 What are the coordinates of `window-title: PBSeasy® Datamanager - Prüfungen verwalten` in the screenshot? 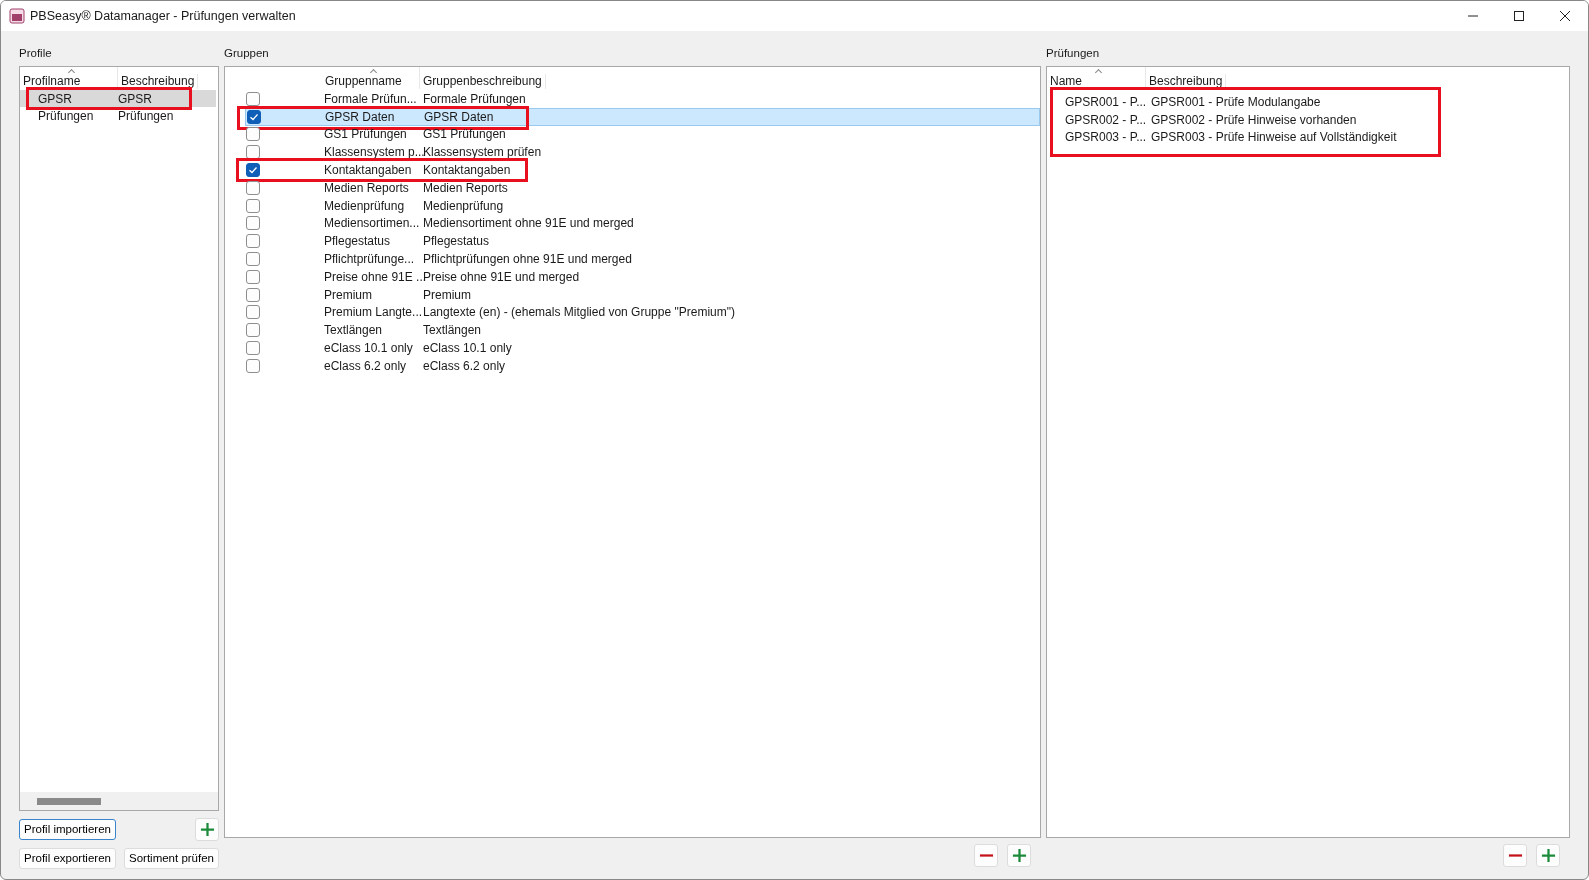 It's located at (163, 16).